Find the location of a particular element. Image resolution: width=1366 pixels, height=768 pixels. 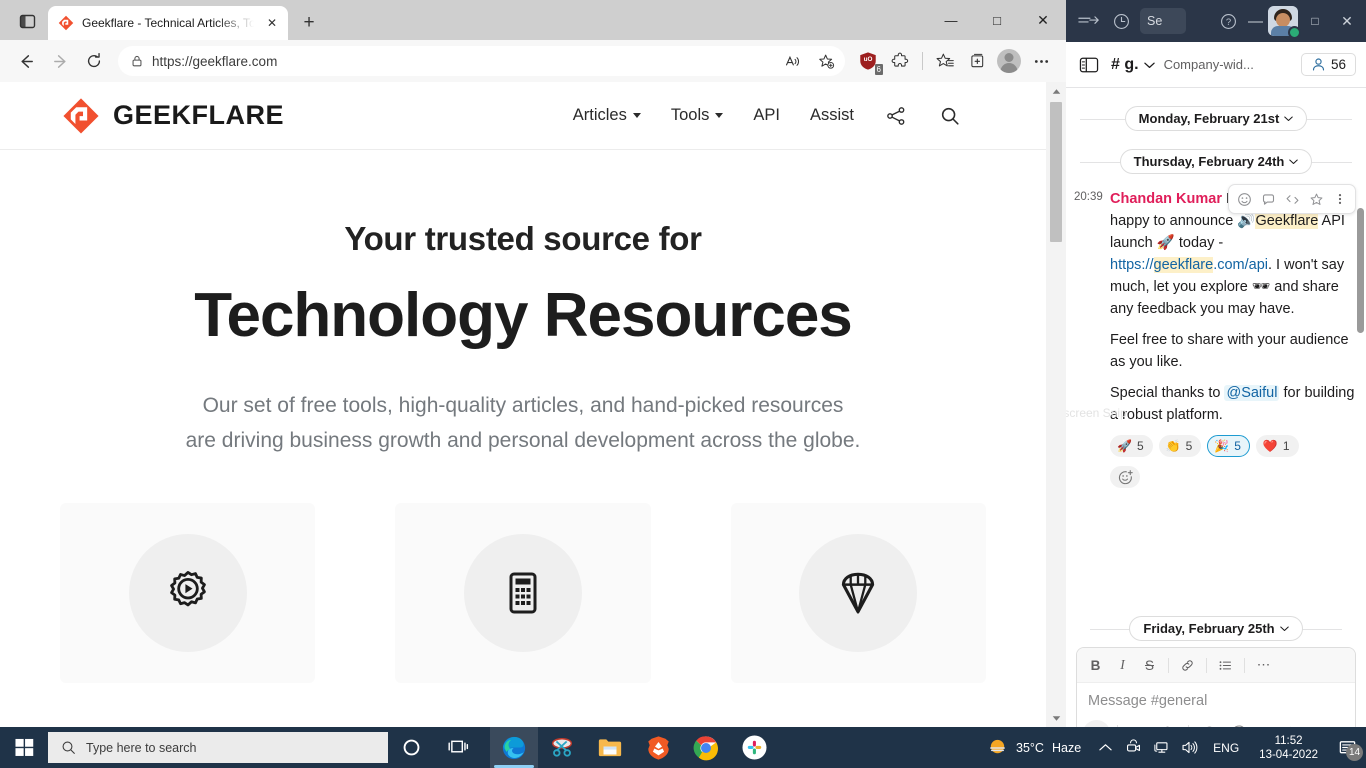

message-scrollbar-thumb is located at coordinates (1360, 270).